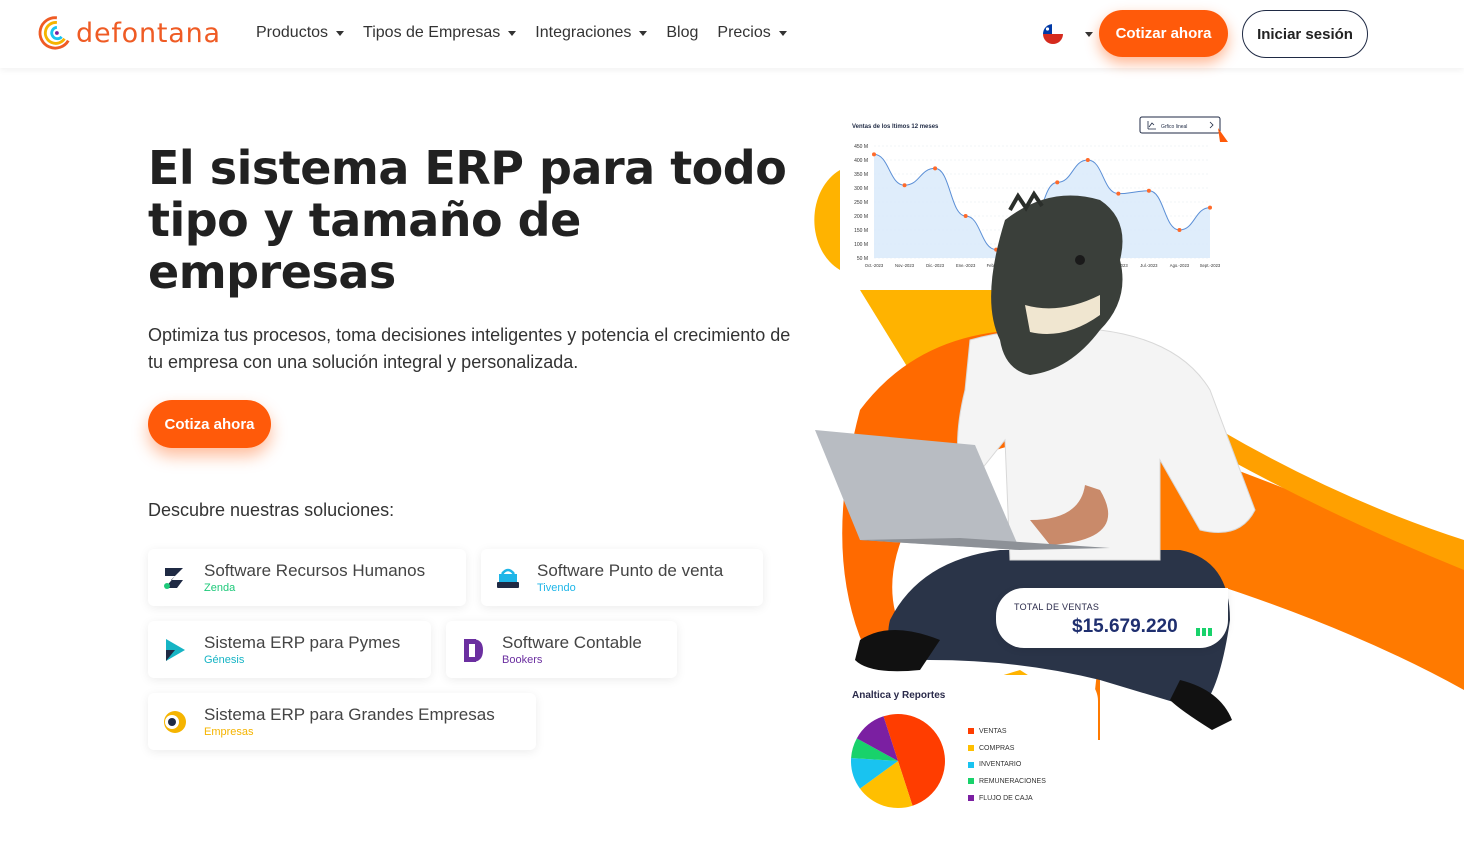  What do you see at coordinates (432, 32) in the screenshot?
I see `nav-label: Tipos de Empresas` at bounding box center [432, 32].